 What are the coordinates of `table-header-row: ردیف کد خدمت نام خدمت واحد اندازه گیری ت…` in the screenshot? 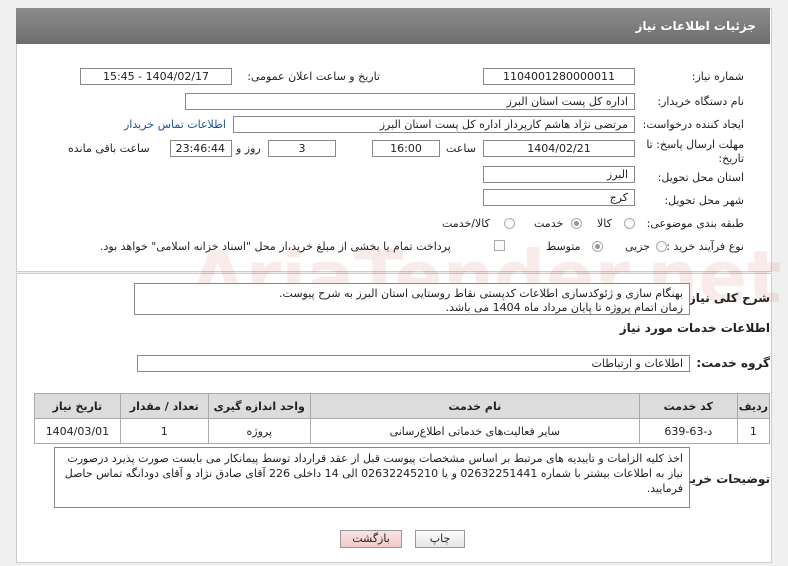 It's located at (402, 406).